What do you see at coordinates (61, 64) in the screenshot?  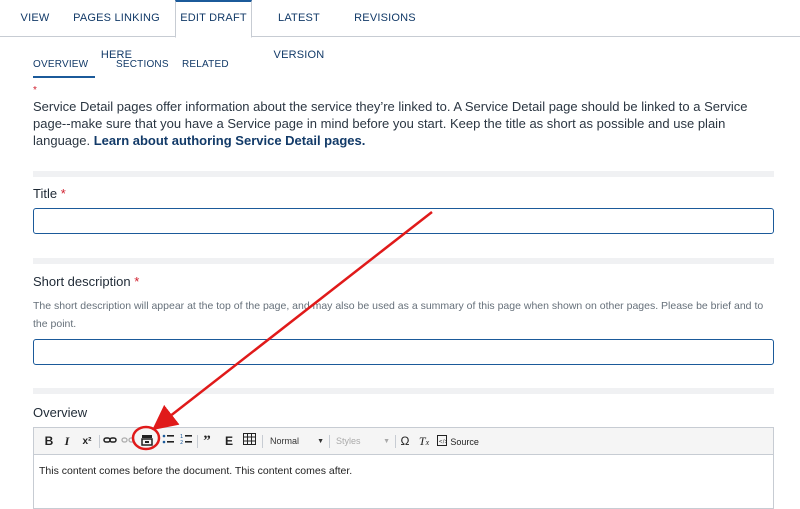 I see `subtab-overview-label: OVERVIEW` at bounding box center [61, 64].